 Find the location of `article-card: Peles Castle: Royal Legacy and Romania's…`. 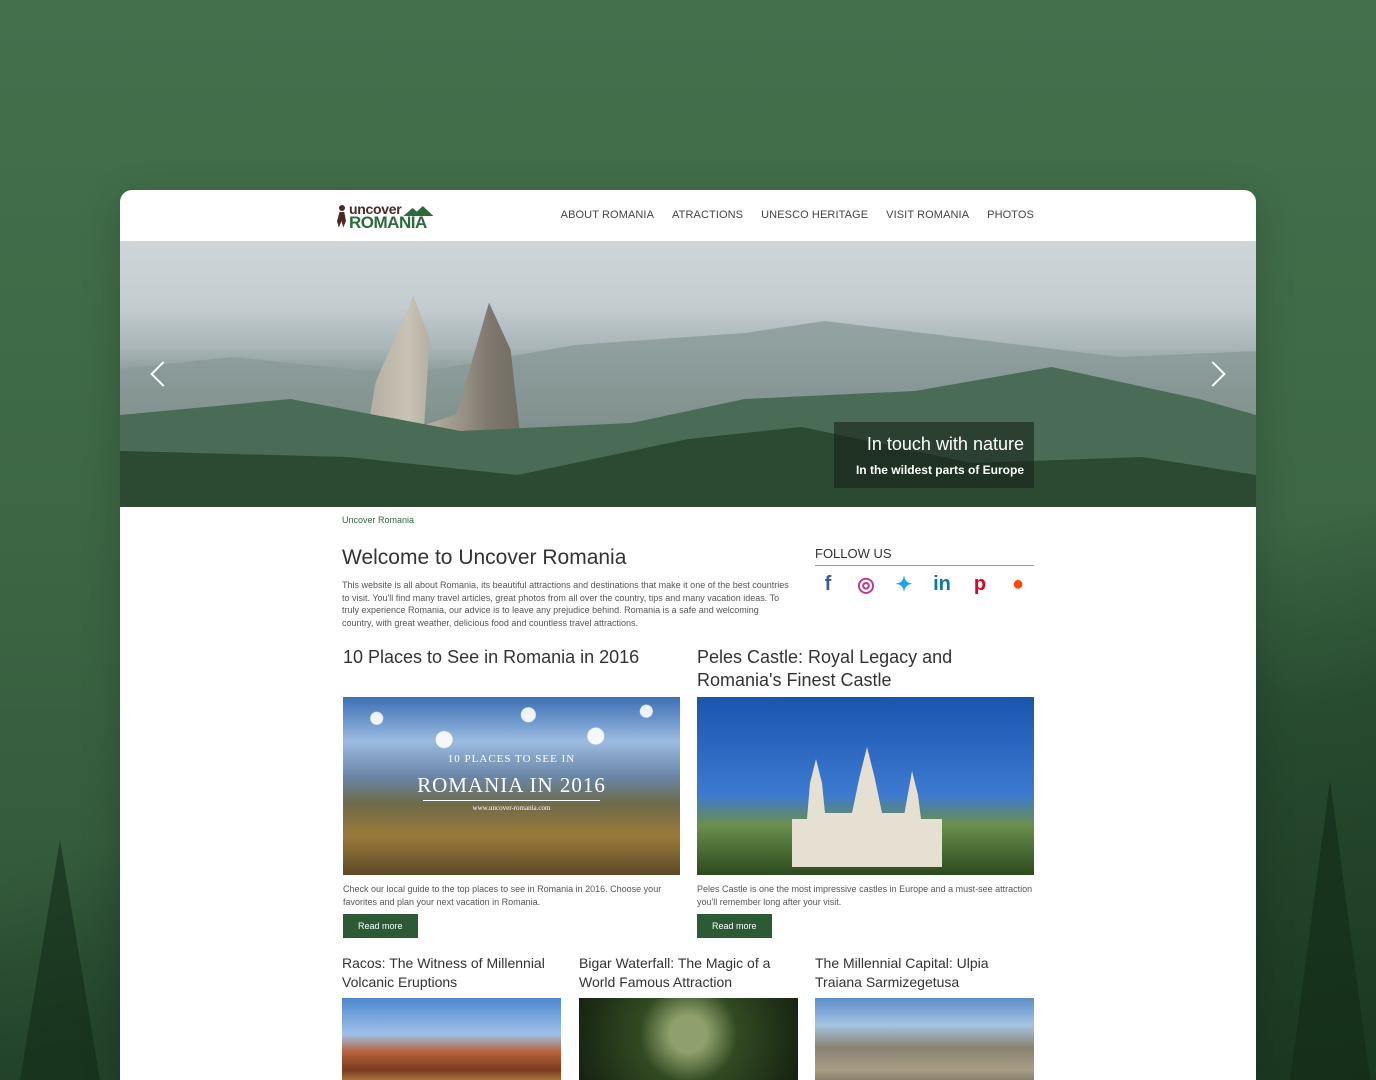

article-card: Peles Castle: Royal Legacy and Romania's… is located at coordinates (865, 792).